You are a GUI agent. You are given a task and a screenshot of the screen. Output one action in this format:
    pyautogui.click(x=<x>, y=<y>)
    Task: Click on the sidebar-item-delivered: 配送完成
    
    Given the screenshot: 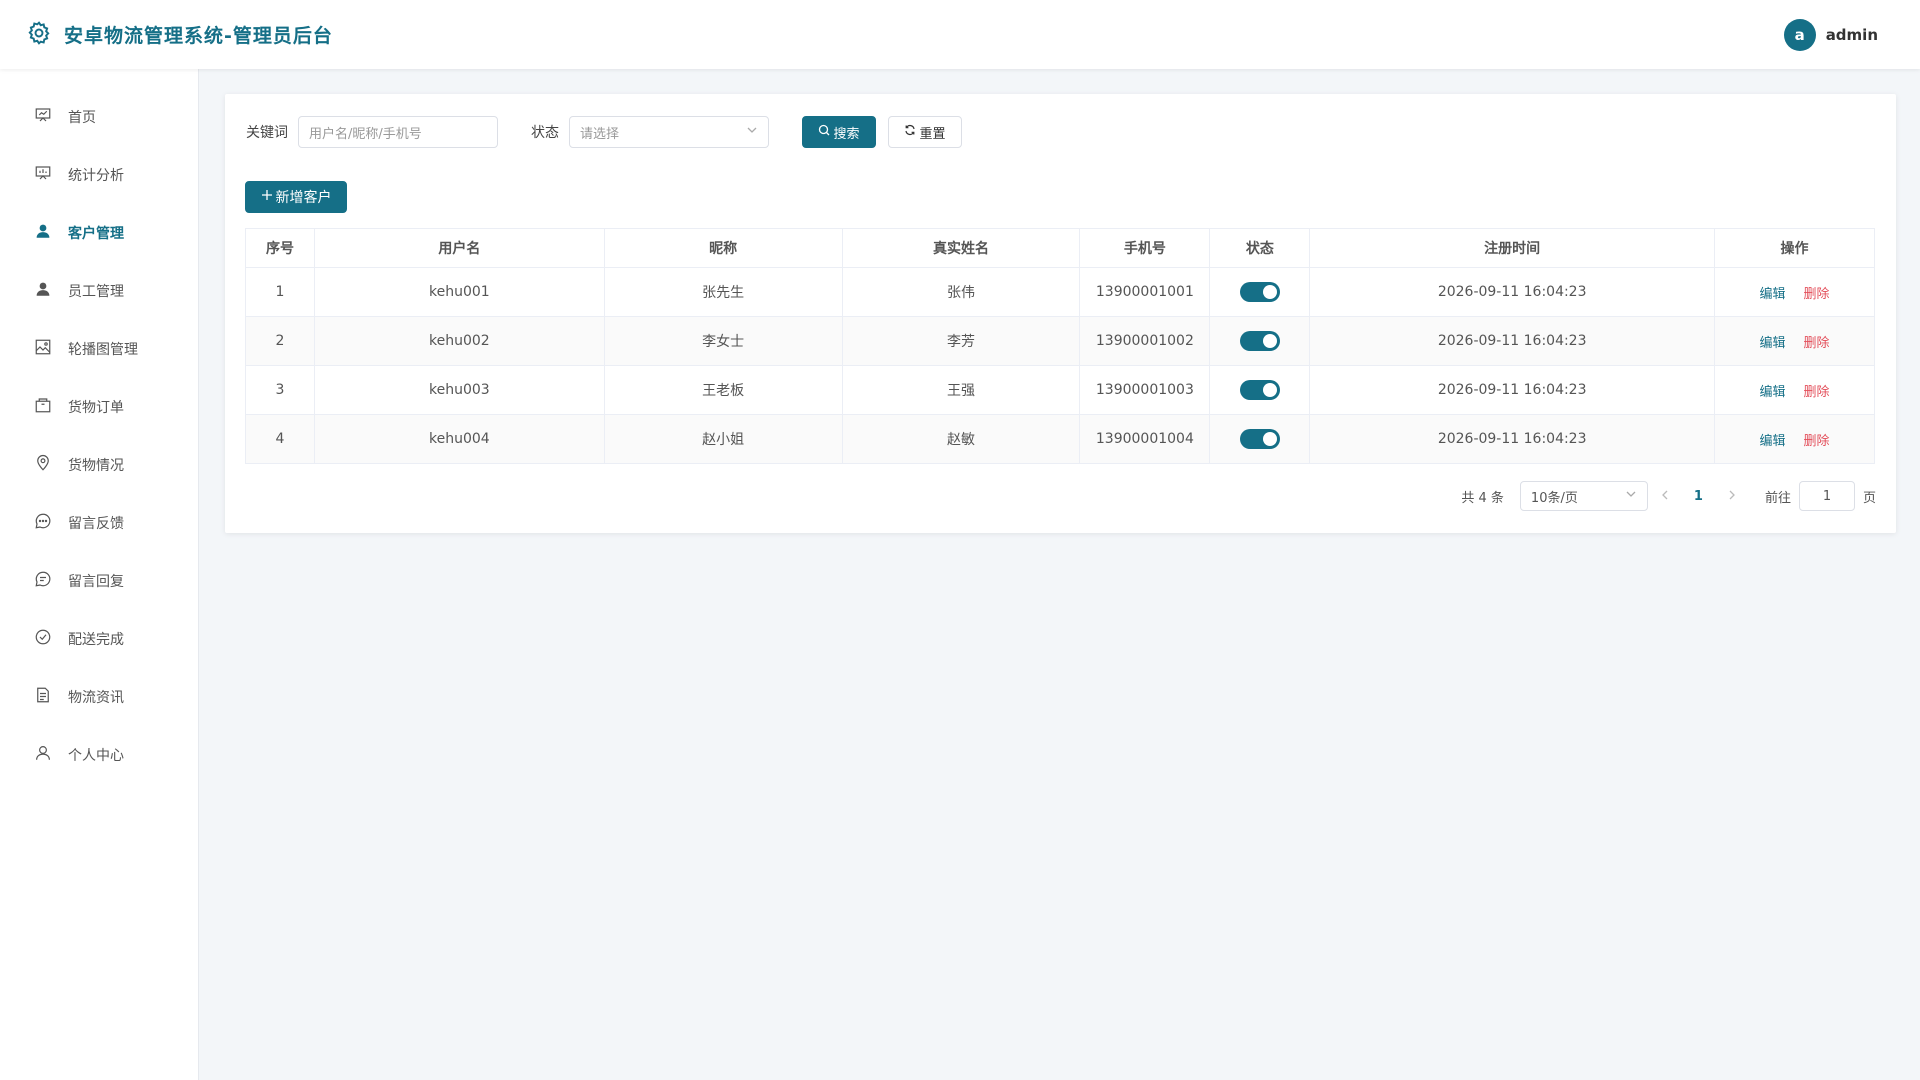 What is the action you would take?
    pyautogui.click(x=99, y=639)
    